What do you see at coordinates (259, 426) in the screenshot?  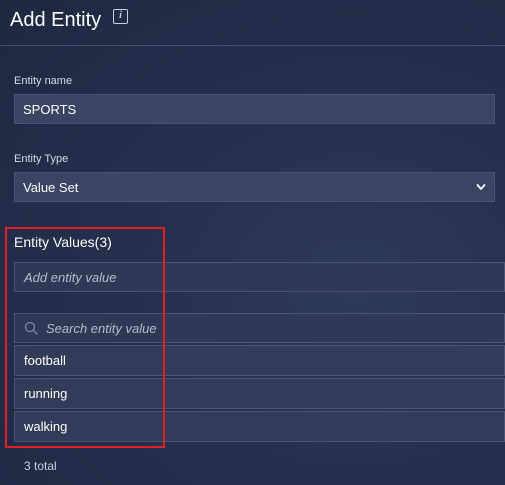 I see `entity-value-row: walking` at bounding box center [259, 426].